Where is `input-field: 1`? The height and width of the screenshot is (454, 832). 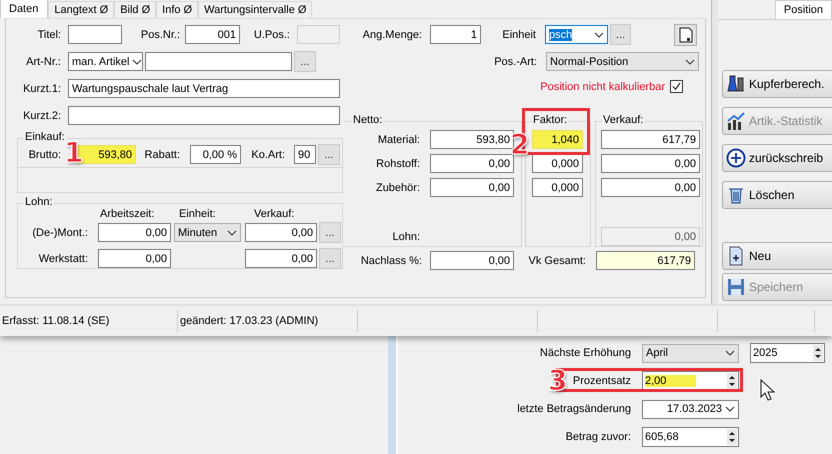 input-field: 1 is located at coordinates (455, 34).